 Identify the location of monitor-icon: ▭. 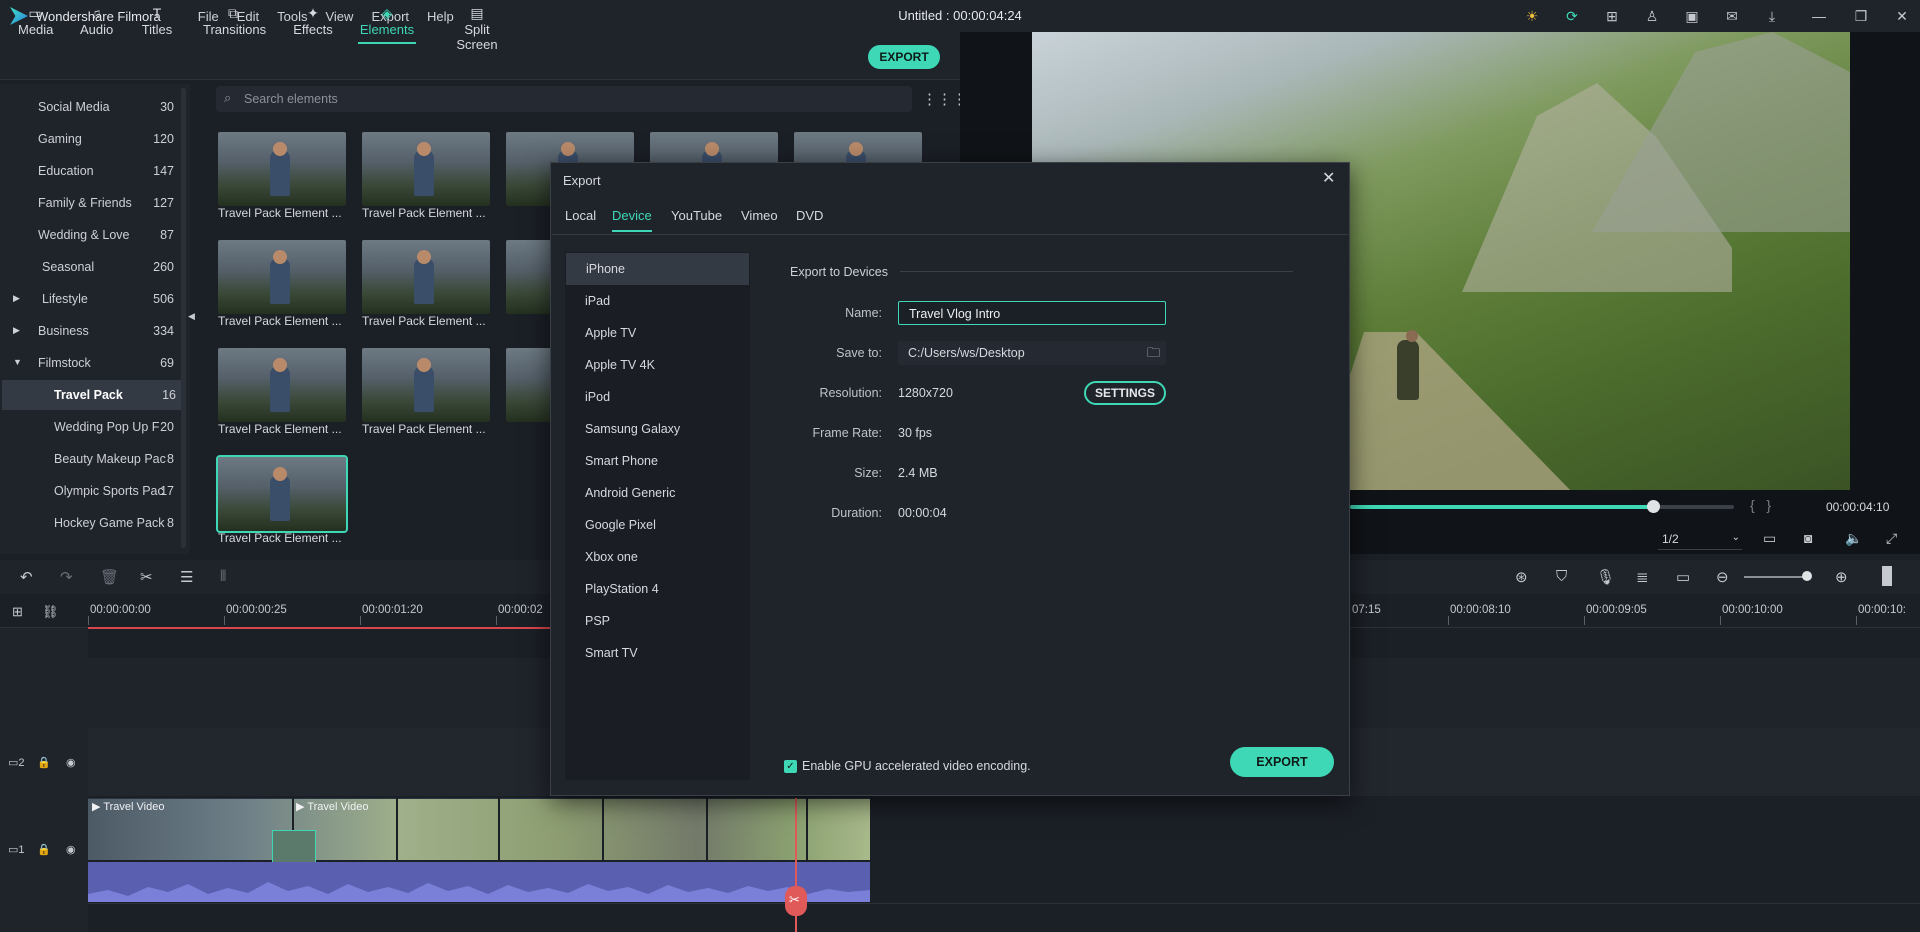
(1769, 538).